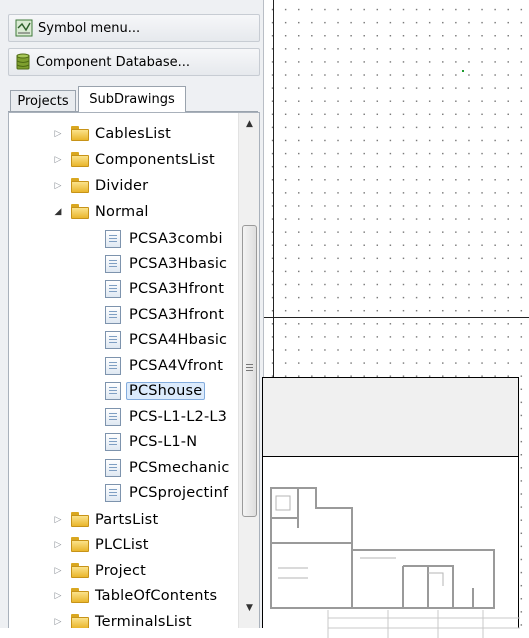 Image resolution: width=529 pixels, height=638 pixels. Describe the element at coordinates (156, 570) in the screenshot. I see `tree-item-project: ▷ Project` at that location.